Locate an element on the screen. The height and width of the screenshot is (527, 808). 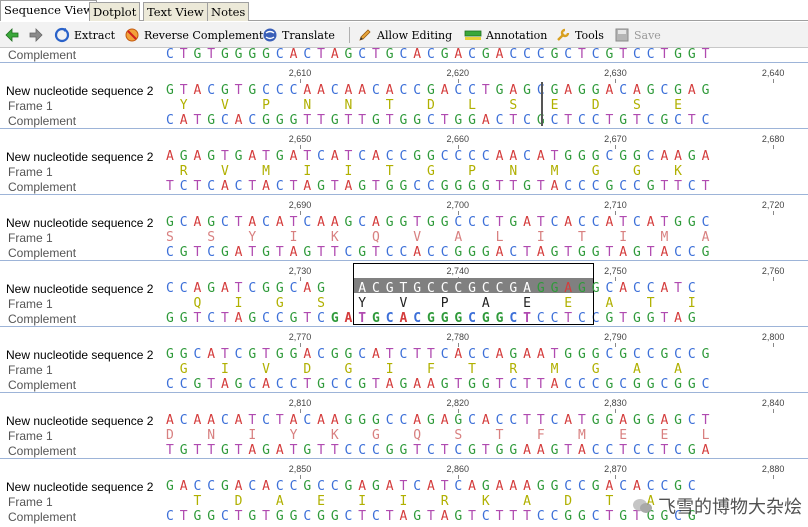
sequence-name-label: New nucleotide sequence 2 is located at coordinates (80, 421).